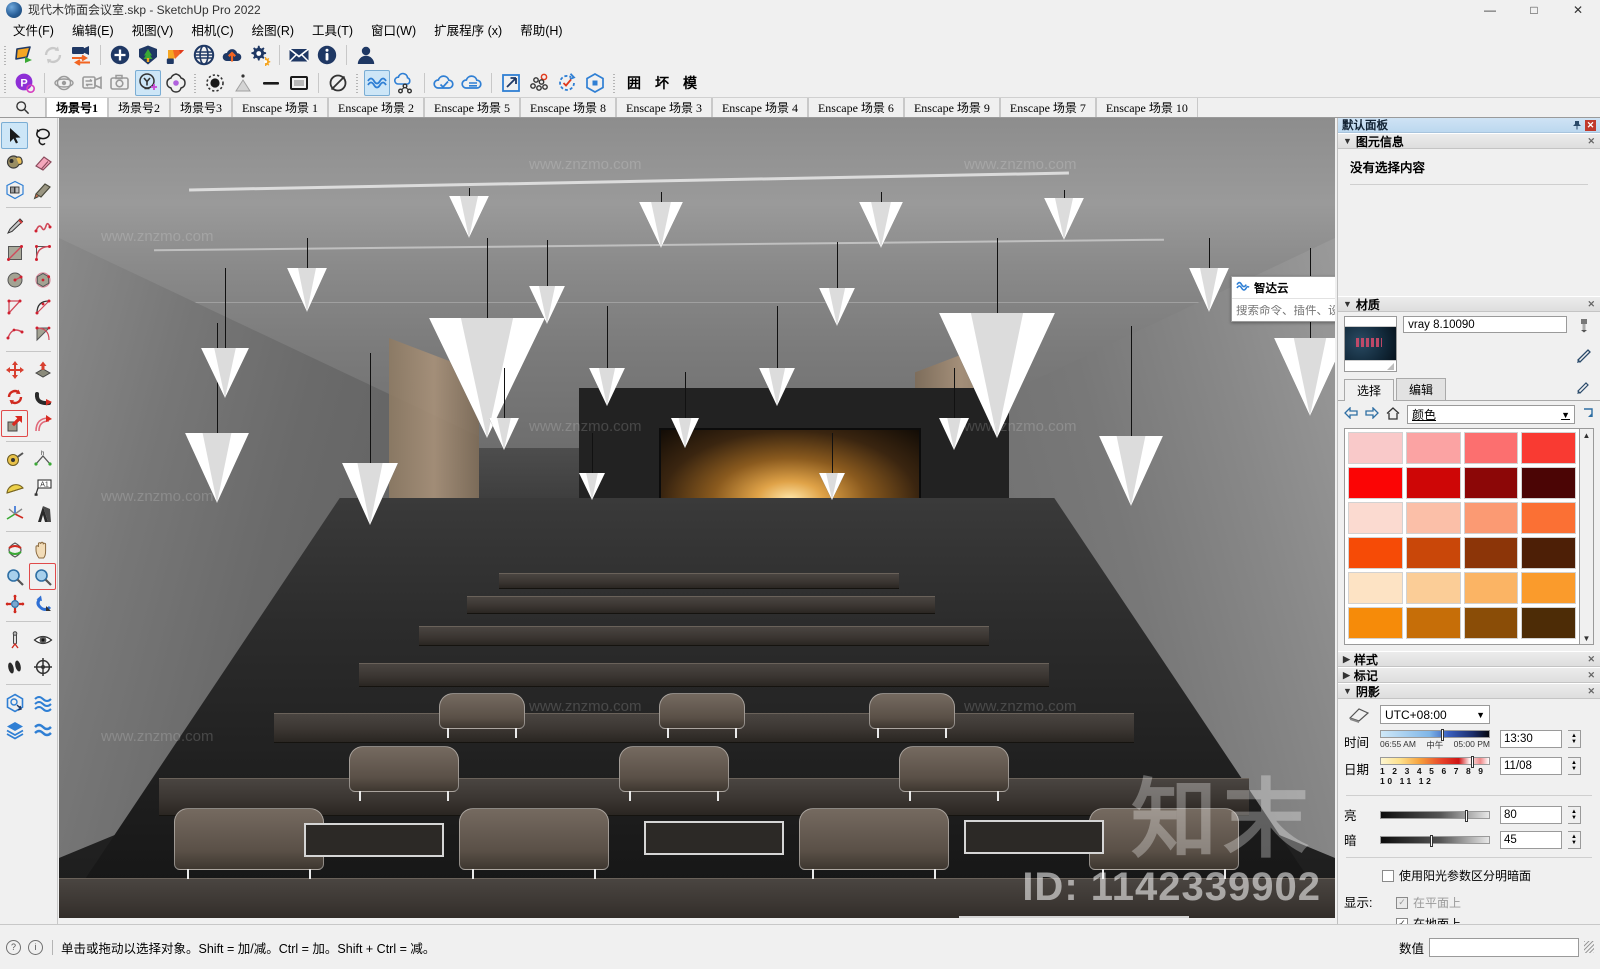 Image resolution: width=1600 pixels, height=969 pixels. I want to click on cloud-list-icon, so click(472, 83).